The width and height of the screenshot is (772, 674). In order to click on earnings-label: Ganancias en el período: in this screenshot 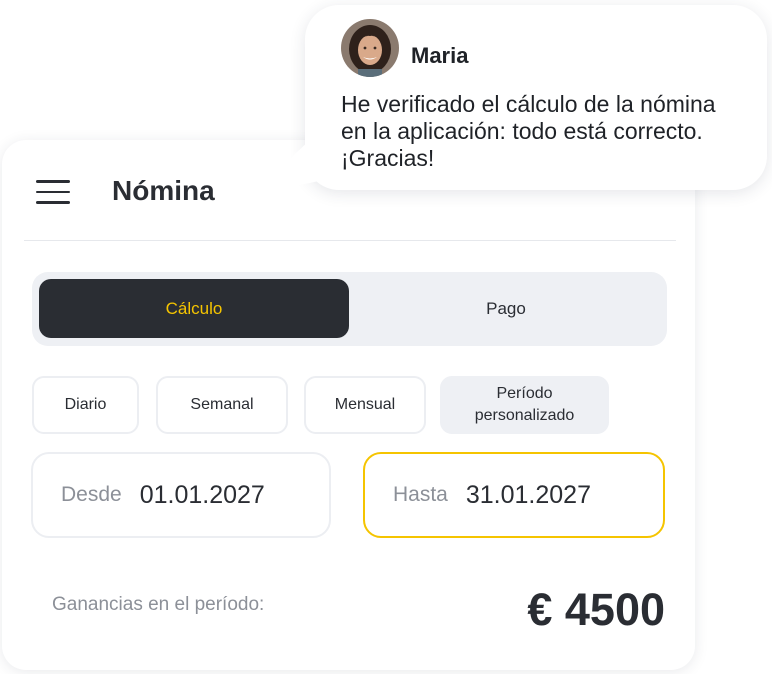, I will do `click(158, 604)`.